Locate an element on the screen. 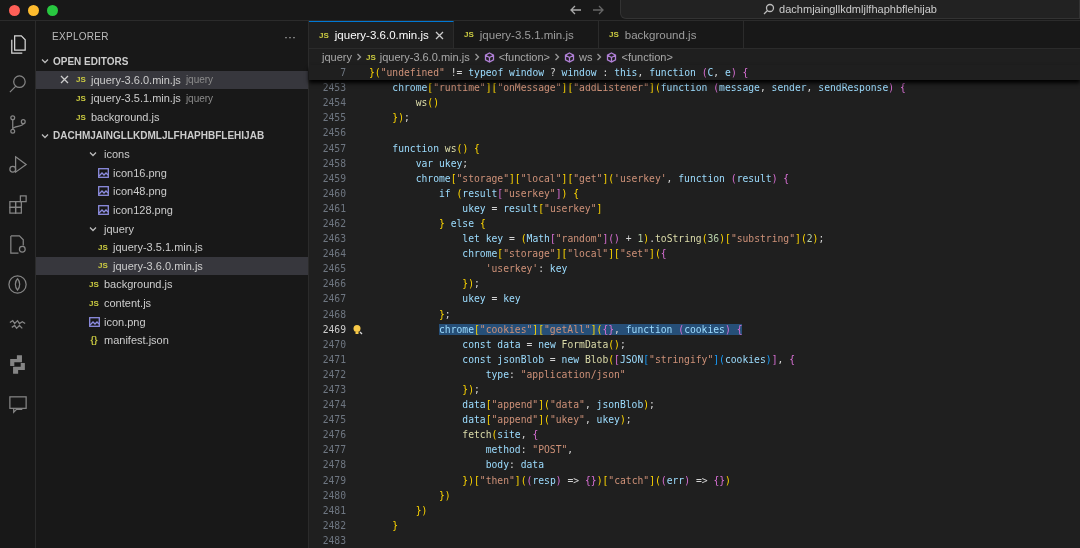 This screenshot has width=1080, height=548. line-number: 2471 is located at coordinates (333, 359).